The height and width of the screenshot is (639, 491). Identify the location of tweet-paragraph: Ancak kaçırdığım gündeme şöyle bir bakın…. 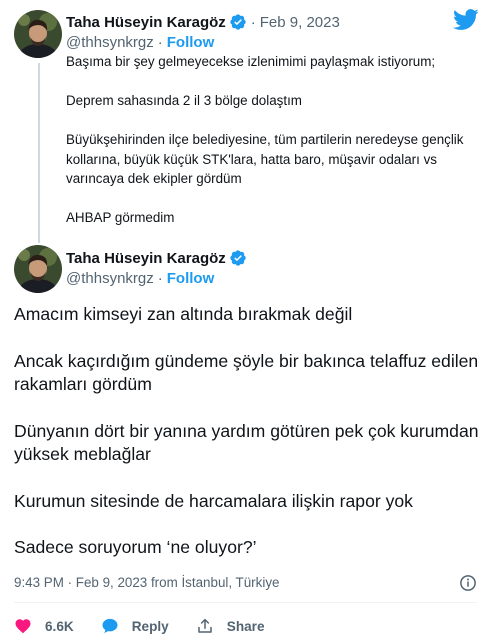
(246, 372).